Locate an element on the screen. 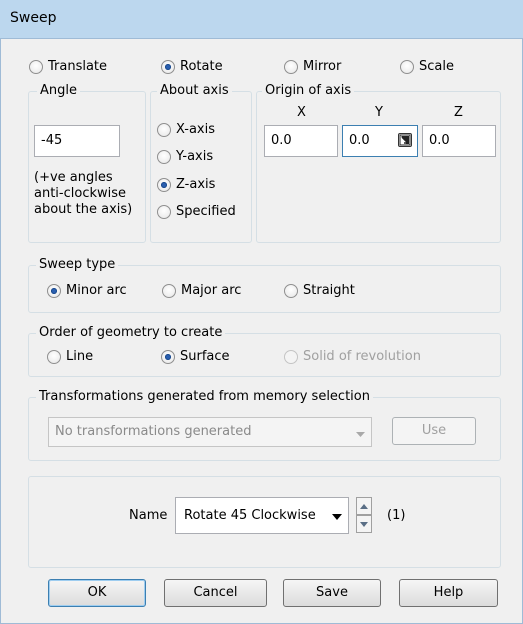  radio-minor-arc is located at coordinates (54, 291).